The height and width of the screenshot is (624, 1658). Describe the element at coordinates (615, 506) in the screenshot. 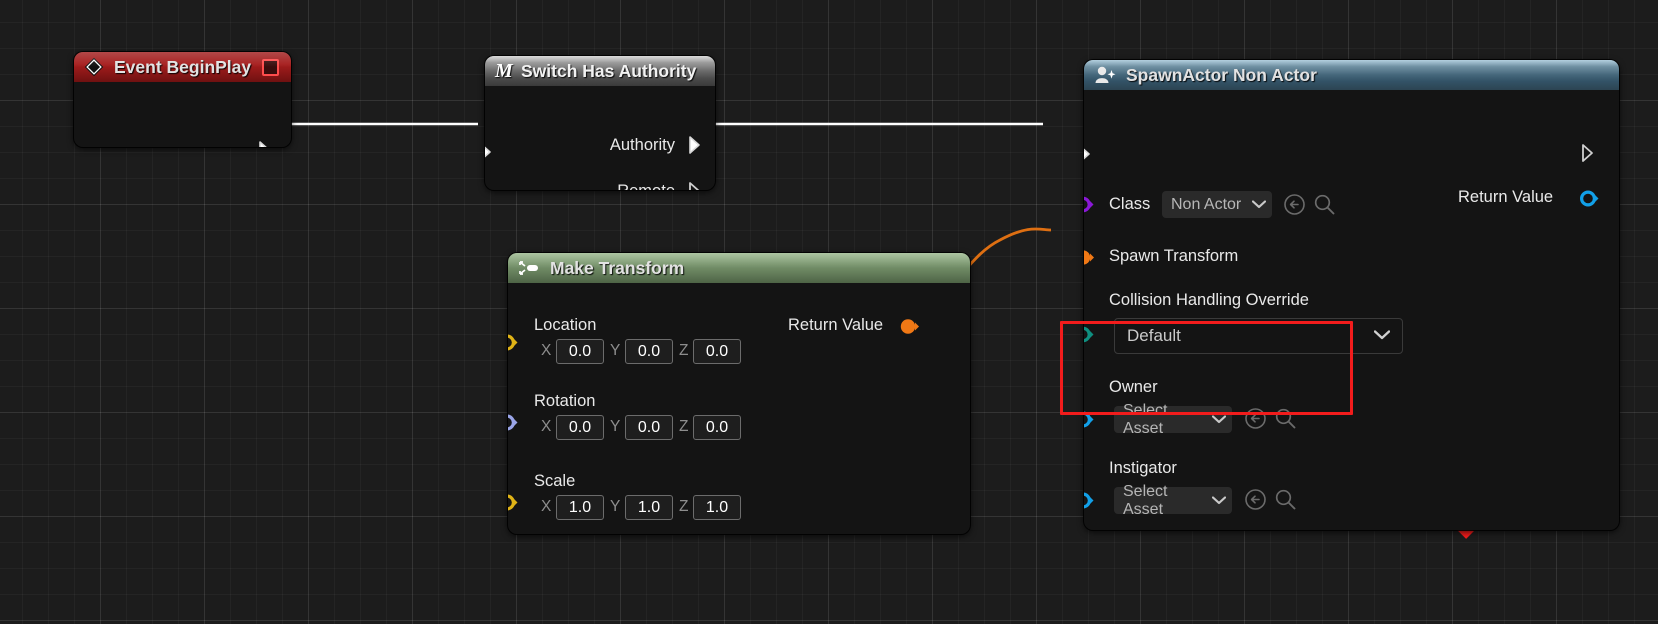

I see `axis-label-scale-y: Y` at that location.